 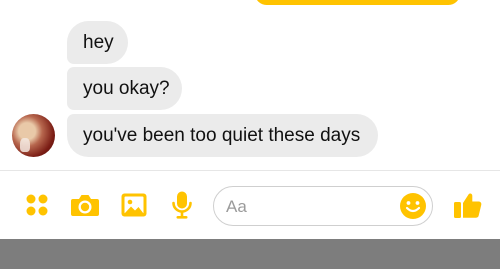 I want to click on gallery-button, so click(x=134, y=205).